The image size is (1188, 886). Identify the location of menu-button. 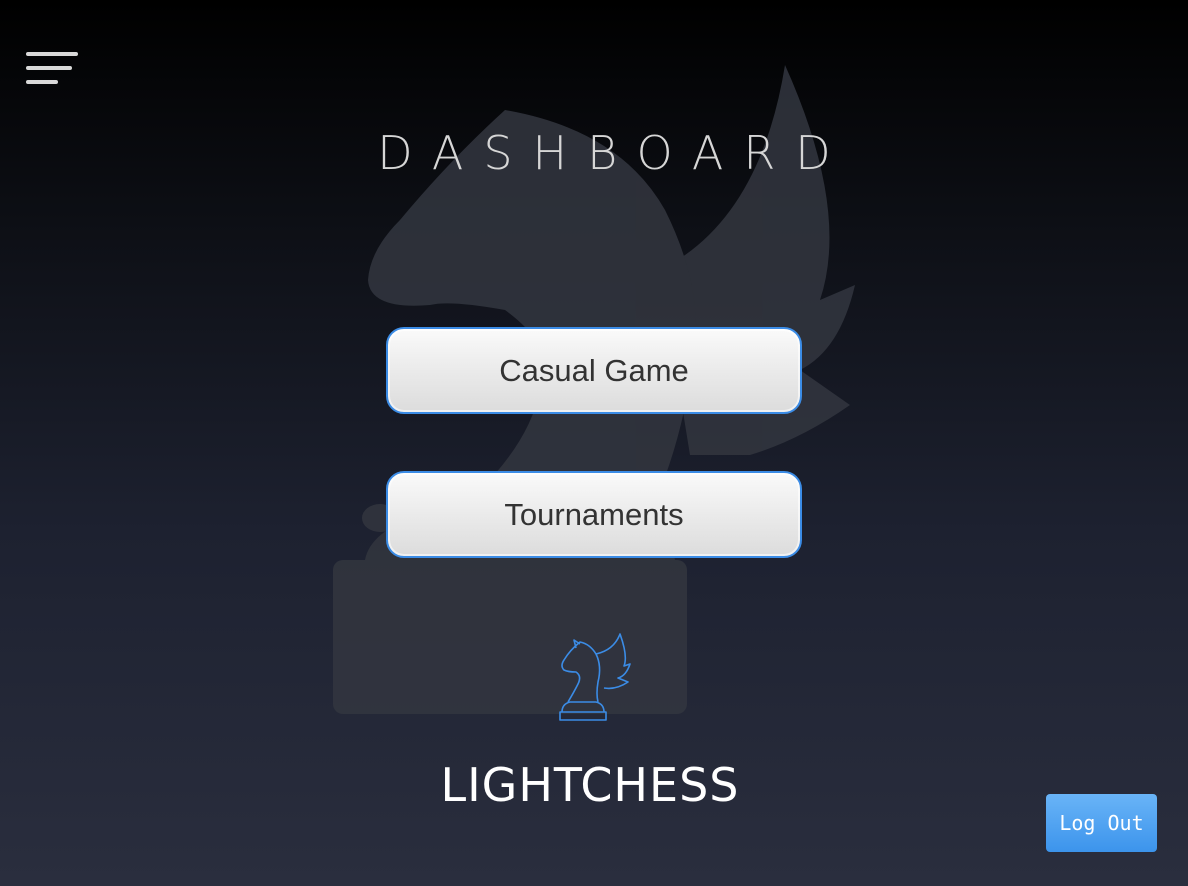
(53, 70).